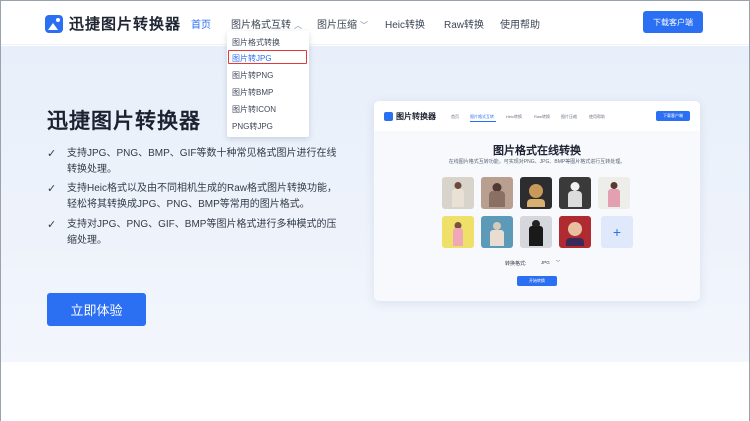 Image resolution: width=750 pixels, height=421 pixels. I want to click on feature-item: ✓ 支持JPG、PNG、BMP、GIF等数十种常见格式图片进行在线转换处理。, so click(192, 162).